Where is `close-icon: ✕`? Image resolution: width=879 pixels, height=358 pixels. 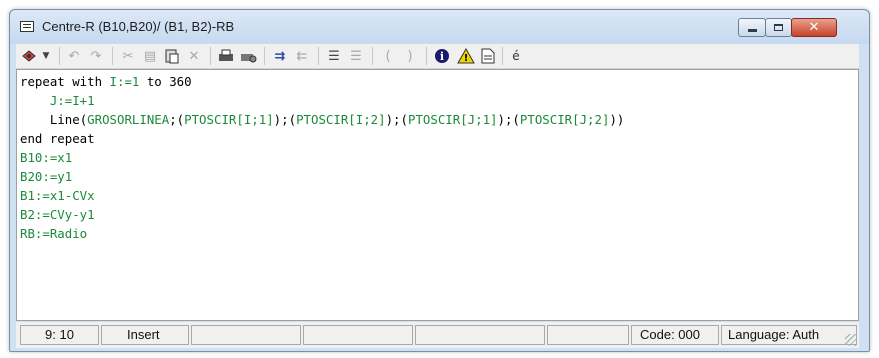
close-icon: ✕ is located at coordinates (814, 27).